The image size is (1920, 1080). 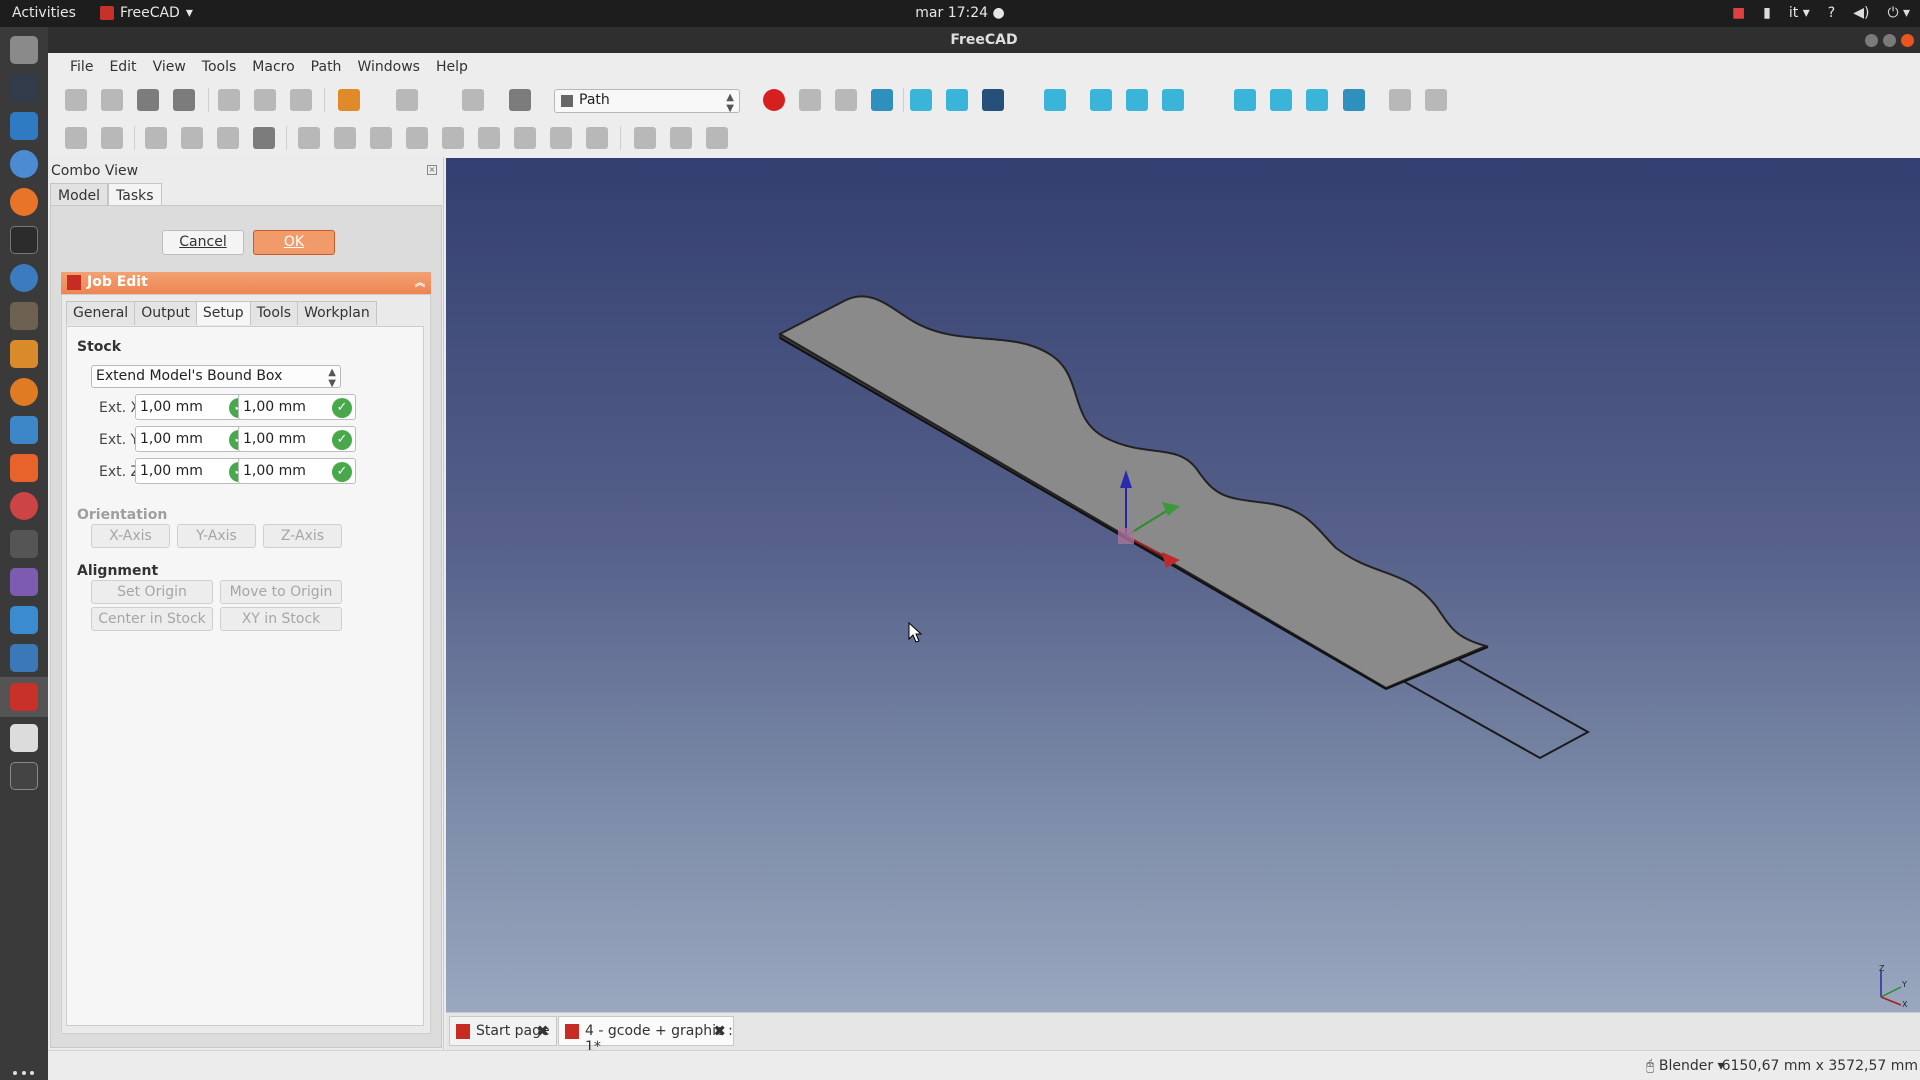 What do you see at coordinates (194, 439) in the screenshot?
I see `ext-y-neg-field: 1,00 mm ✓` at bounding box center [194, 439].